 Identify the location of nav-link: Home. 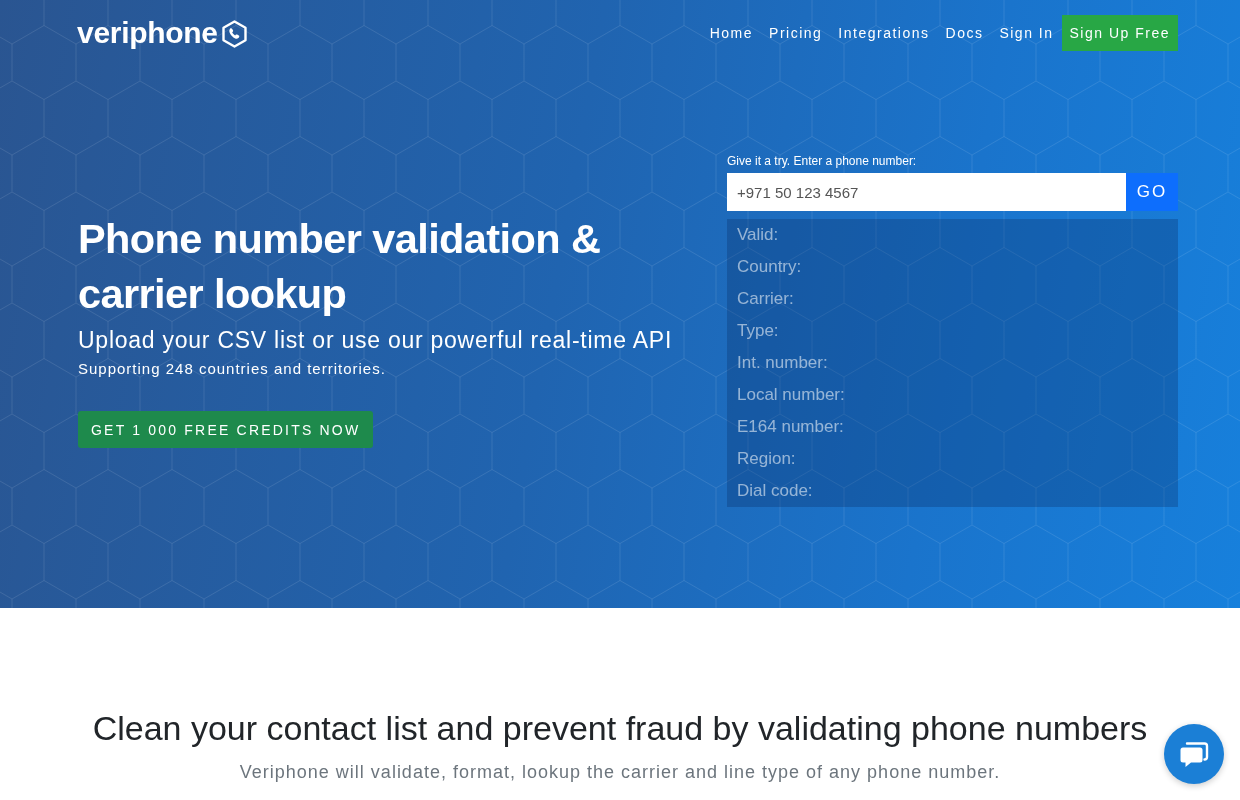
(731, 33).